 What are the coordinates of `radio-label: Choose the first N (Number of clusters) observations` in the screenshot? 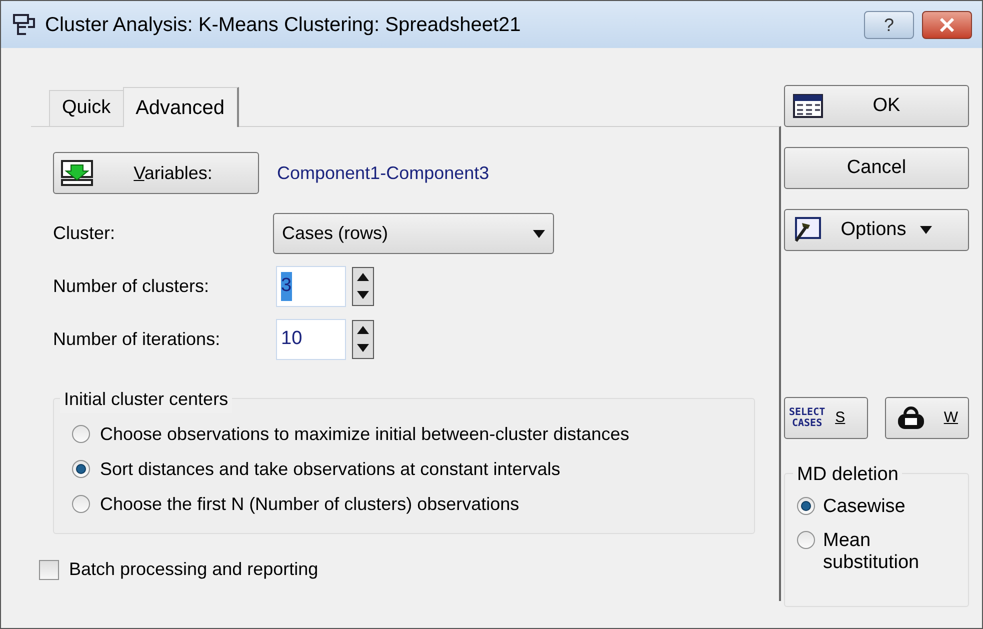 It's located at (310, 504).